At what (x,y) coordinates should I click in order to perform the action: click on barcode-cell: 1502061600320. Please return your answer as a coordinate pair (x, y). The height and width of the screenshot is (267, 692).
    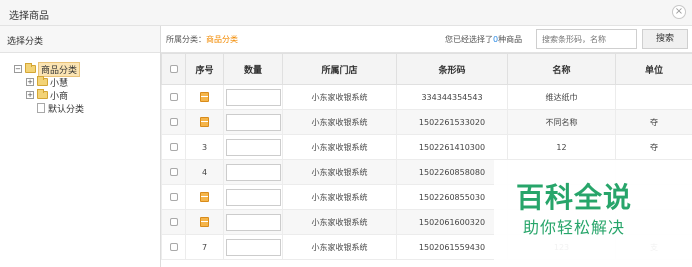
    Looking at the image, I should click on (452, 222).